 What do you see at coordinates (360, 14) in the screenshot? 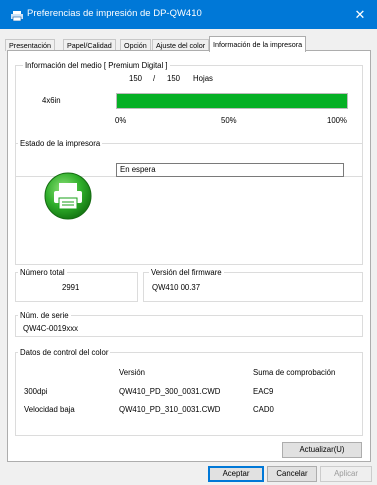
I see `close-icon: ✕` at bounding box center [360, 14].